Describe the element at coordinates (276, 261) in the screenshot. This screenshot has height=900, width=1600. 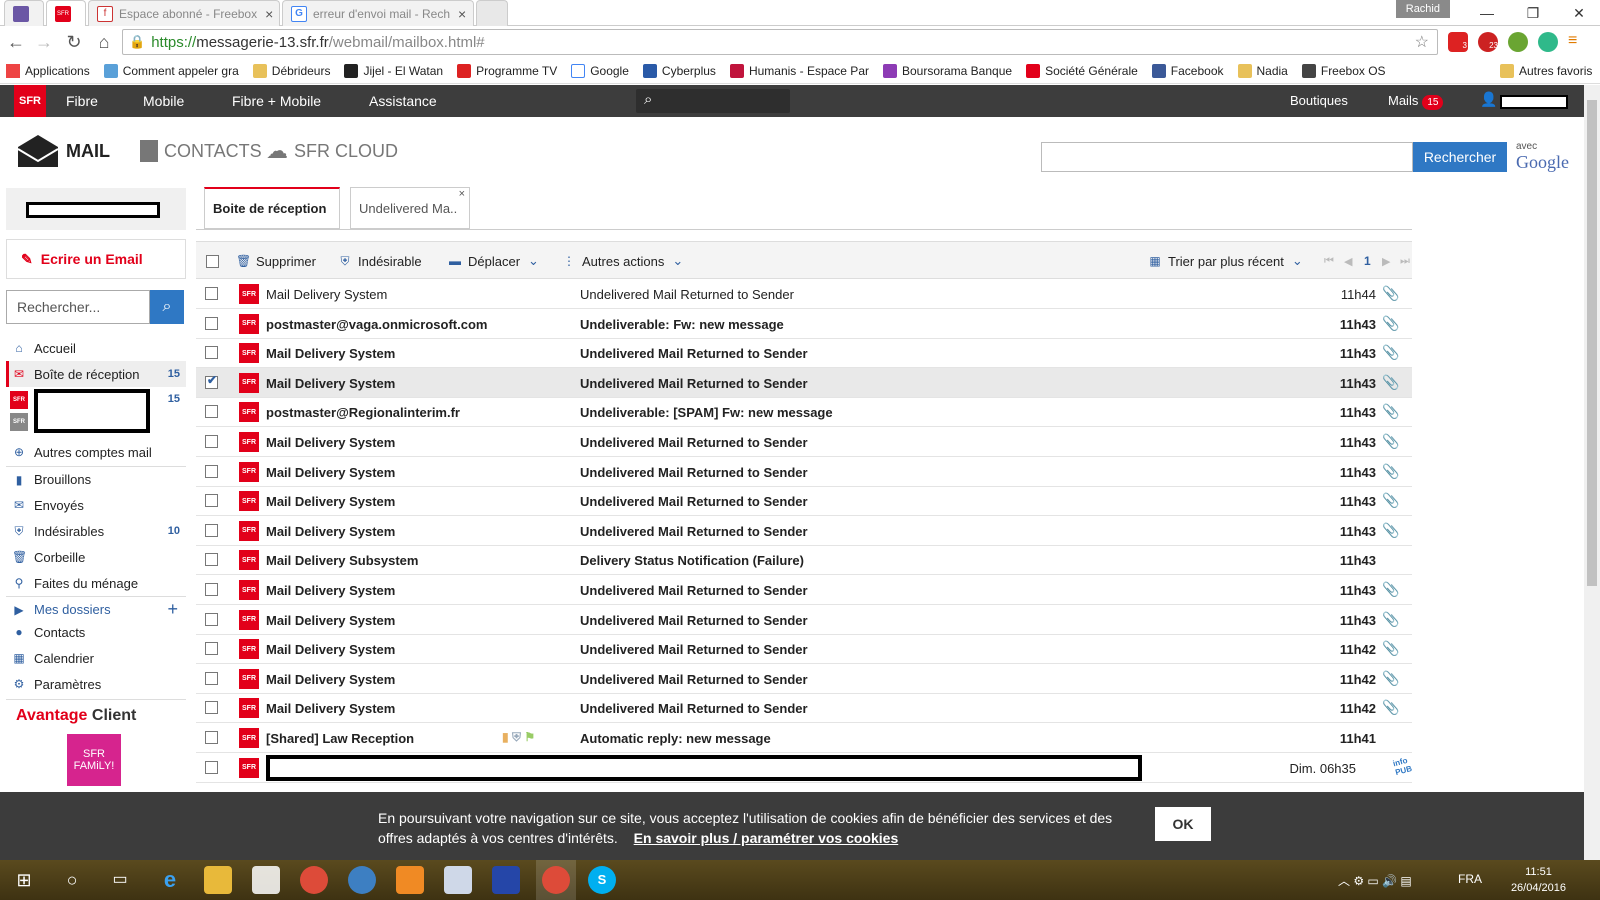
I see `delete-button: 🗑 Supprimer` at that location.